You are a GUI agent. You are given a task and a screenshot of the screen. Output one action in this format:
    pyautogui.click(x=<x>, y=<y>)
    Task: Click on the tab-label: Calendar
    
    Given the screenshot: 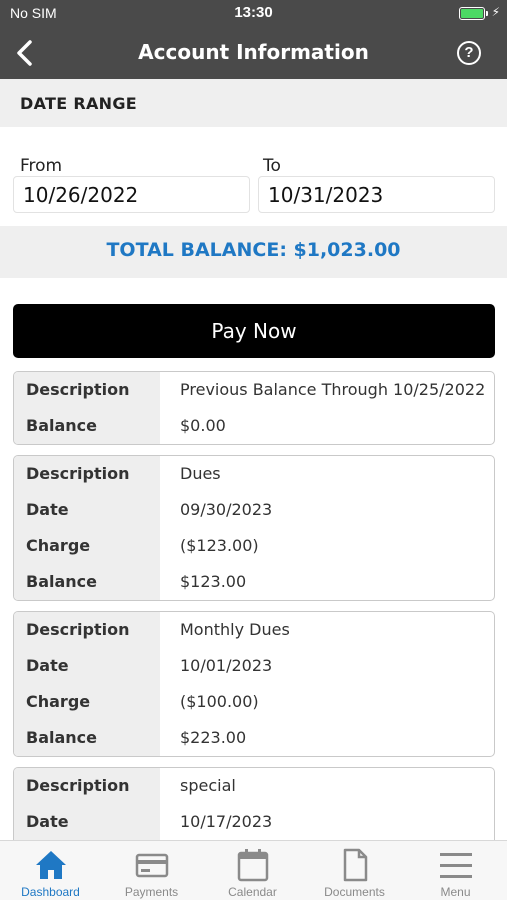 What is the action you would take?
    pyautogui.click(x=252, y=892)
    